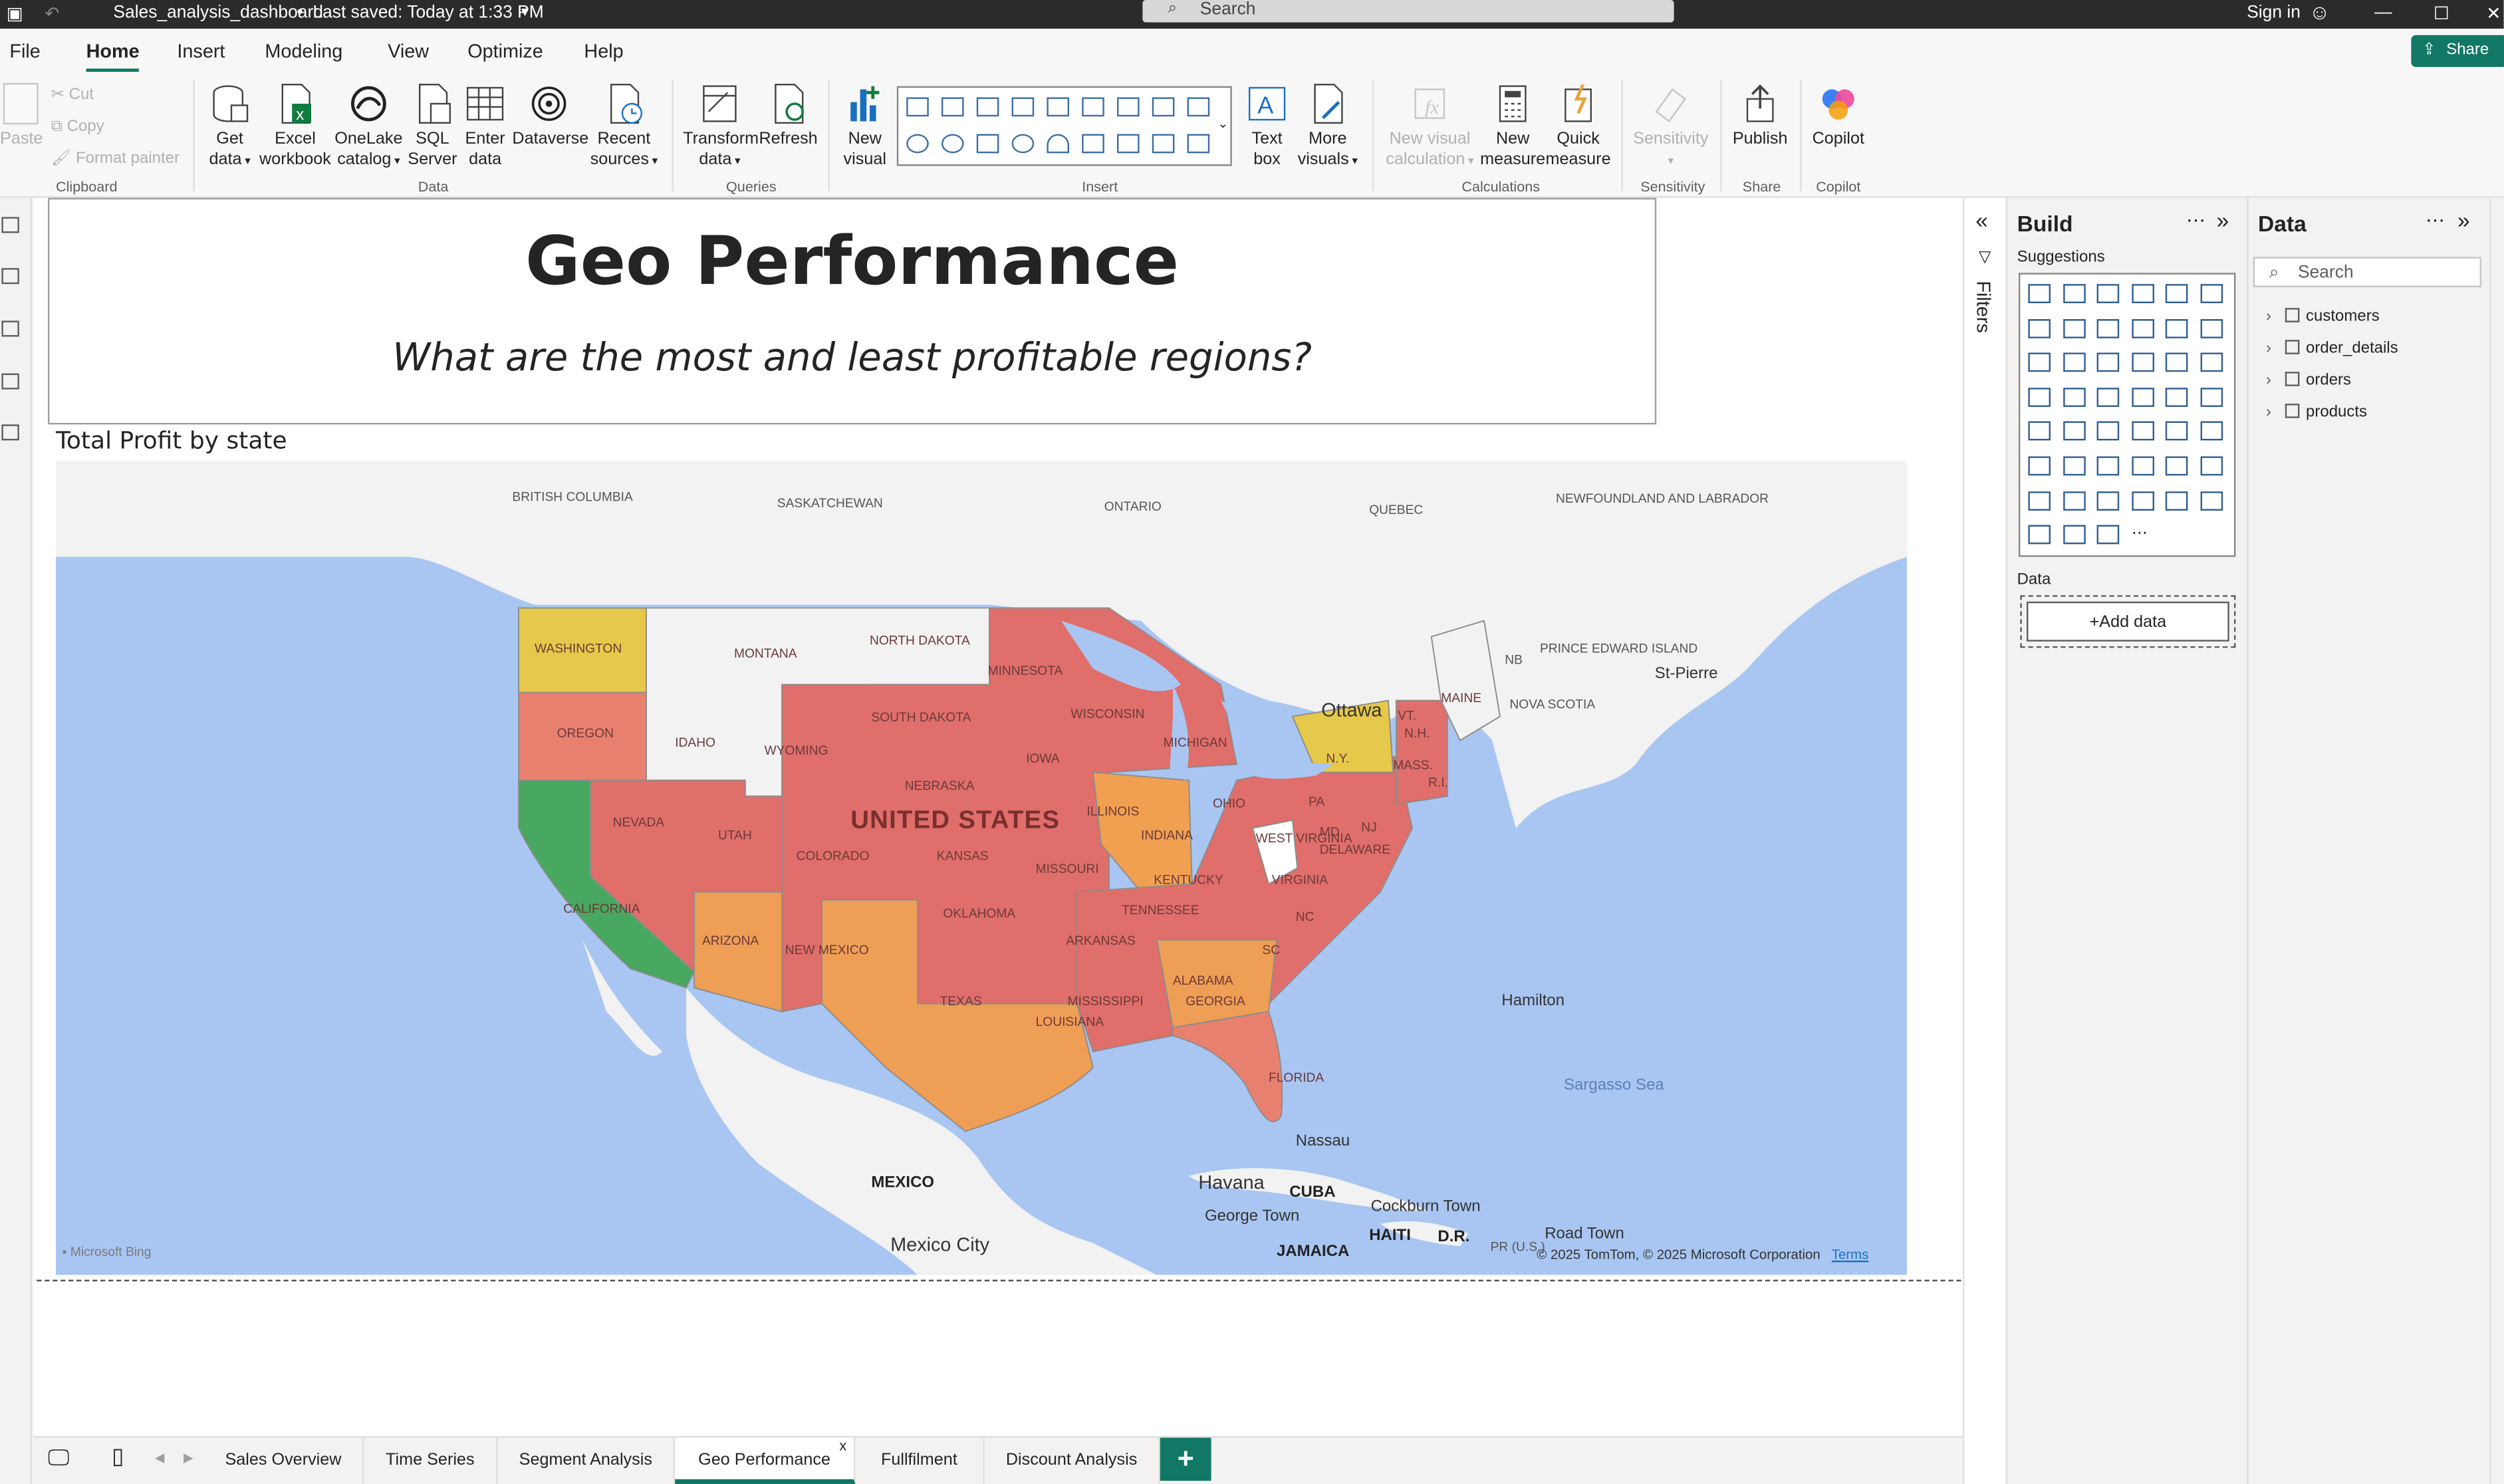 The width and height of the screenshot is (2504, 1484). Describe the element at coordinates (2323, 317) in the screenshot. I see `data-table-item: › customers` at that location.